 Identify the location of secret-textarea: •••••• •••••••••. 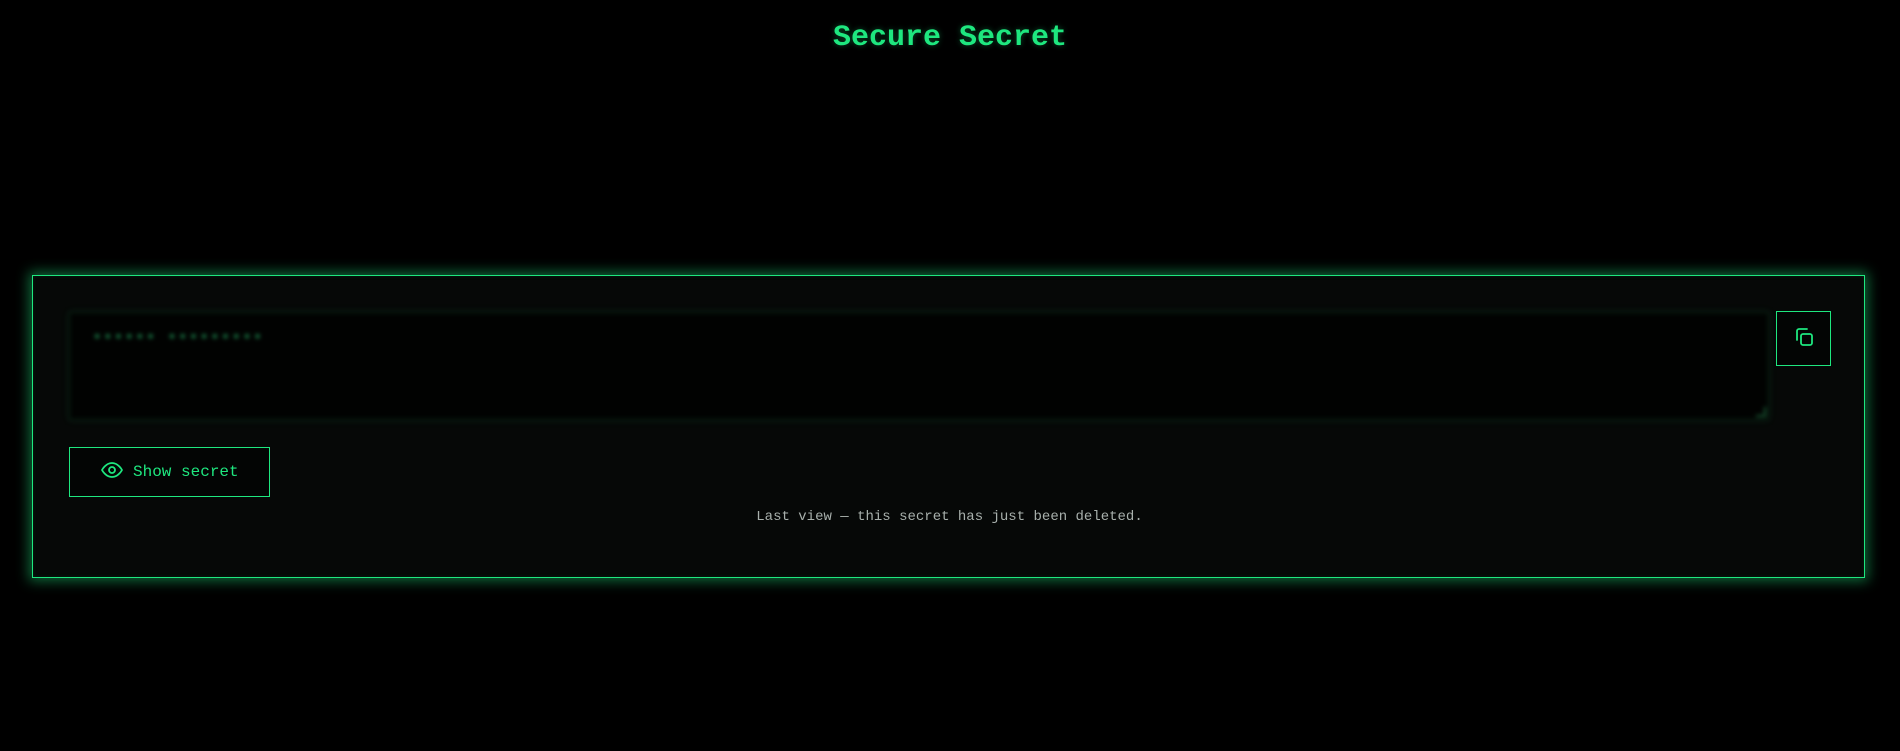
(919, 366).